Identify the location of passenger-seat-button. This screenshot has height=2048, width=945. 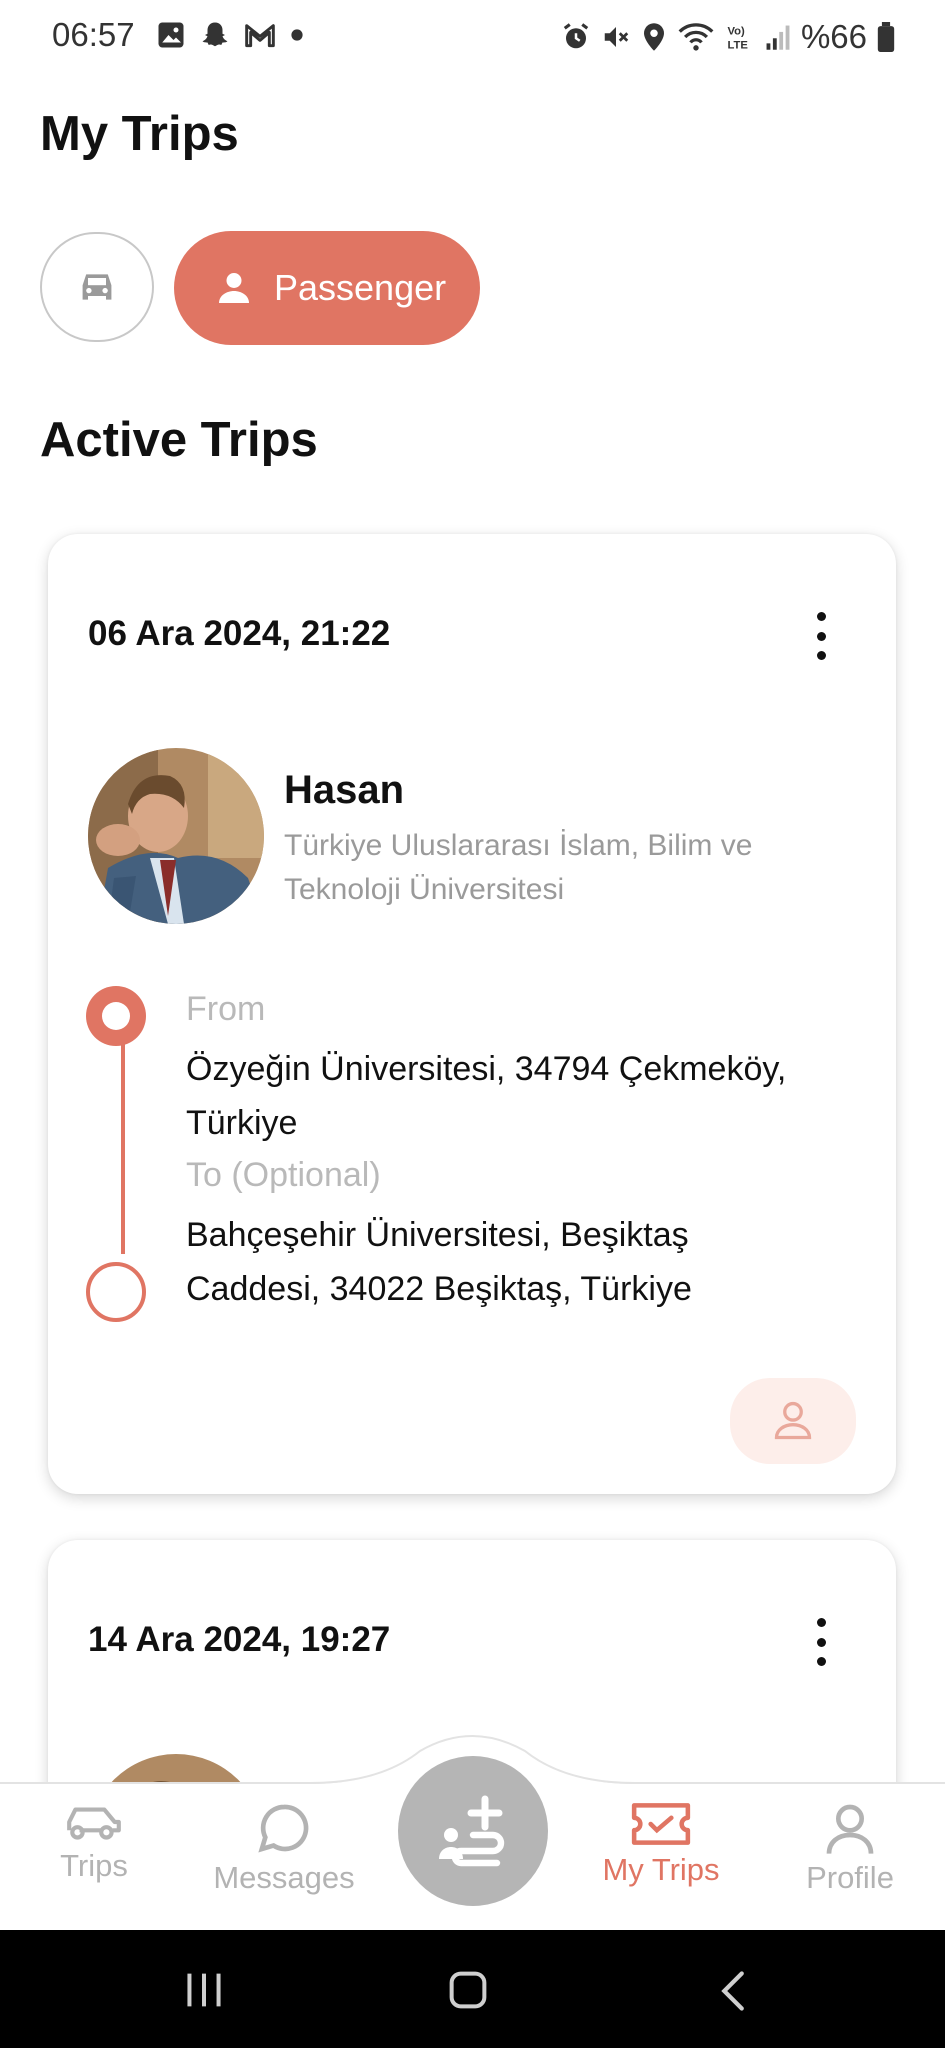
(793, 1421).